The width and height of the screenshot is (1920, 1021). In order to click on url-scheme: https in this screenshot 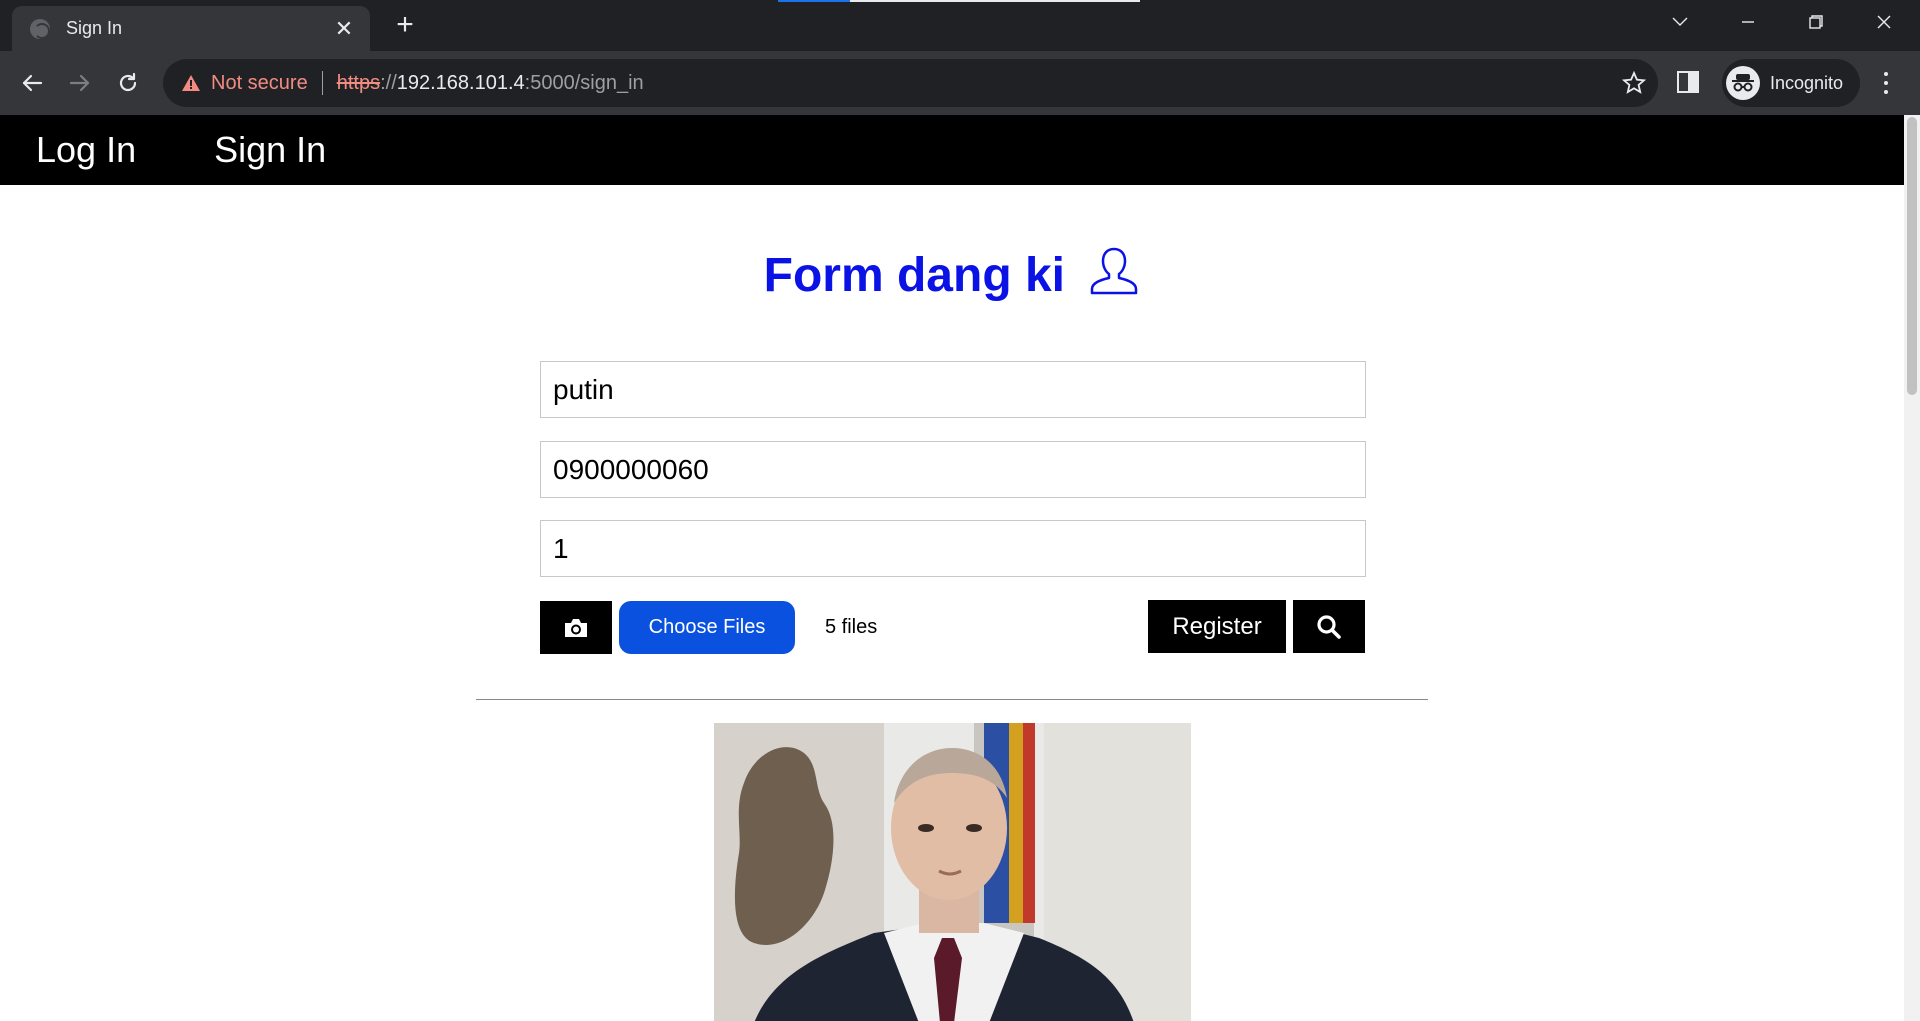, I will do `click(358, 82)`.